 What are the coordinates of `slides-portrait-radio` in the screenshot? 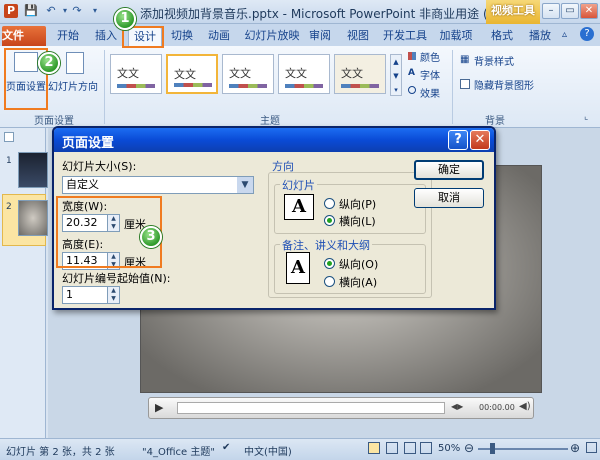 It's located at (329, 203).